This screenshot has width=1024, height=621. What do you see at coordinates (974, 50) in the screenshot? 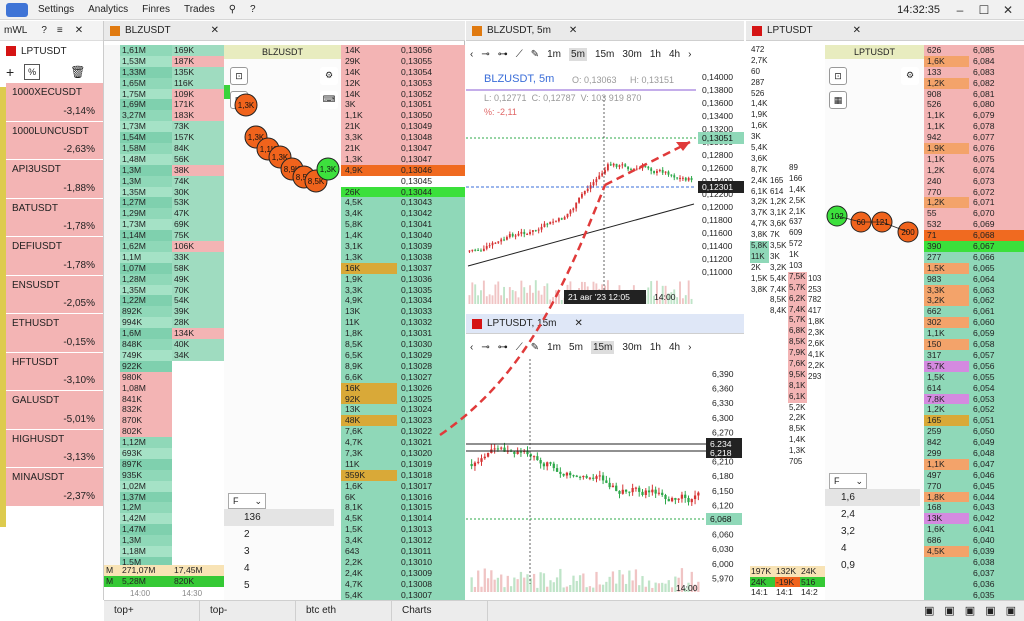
I see `dom-row: 626 6,085` at bounding box center [974, 50].